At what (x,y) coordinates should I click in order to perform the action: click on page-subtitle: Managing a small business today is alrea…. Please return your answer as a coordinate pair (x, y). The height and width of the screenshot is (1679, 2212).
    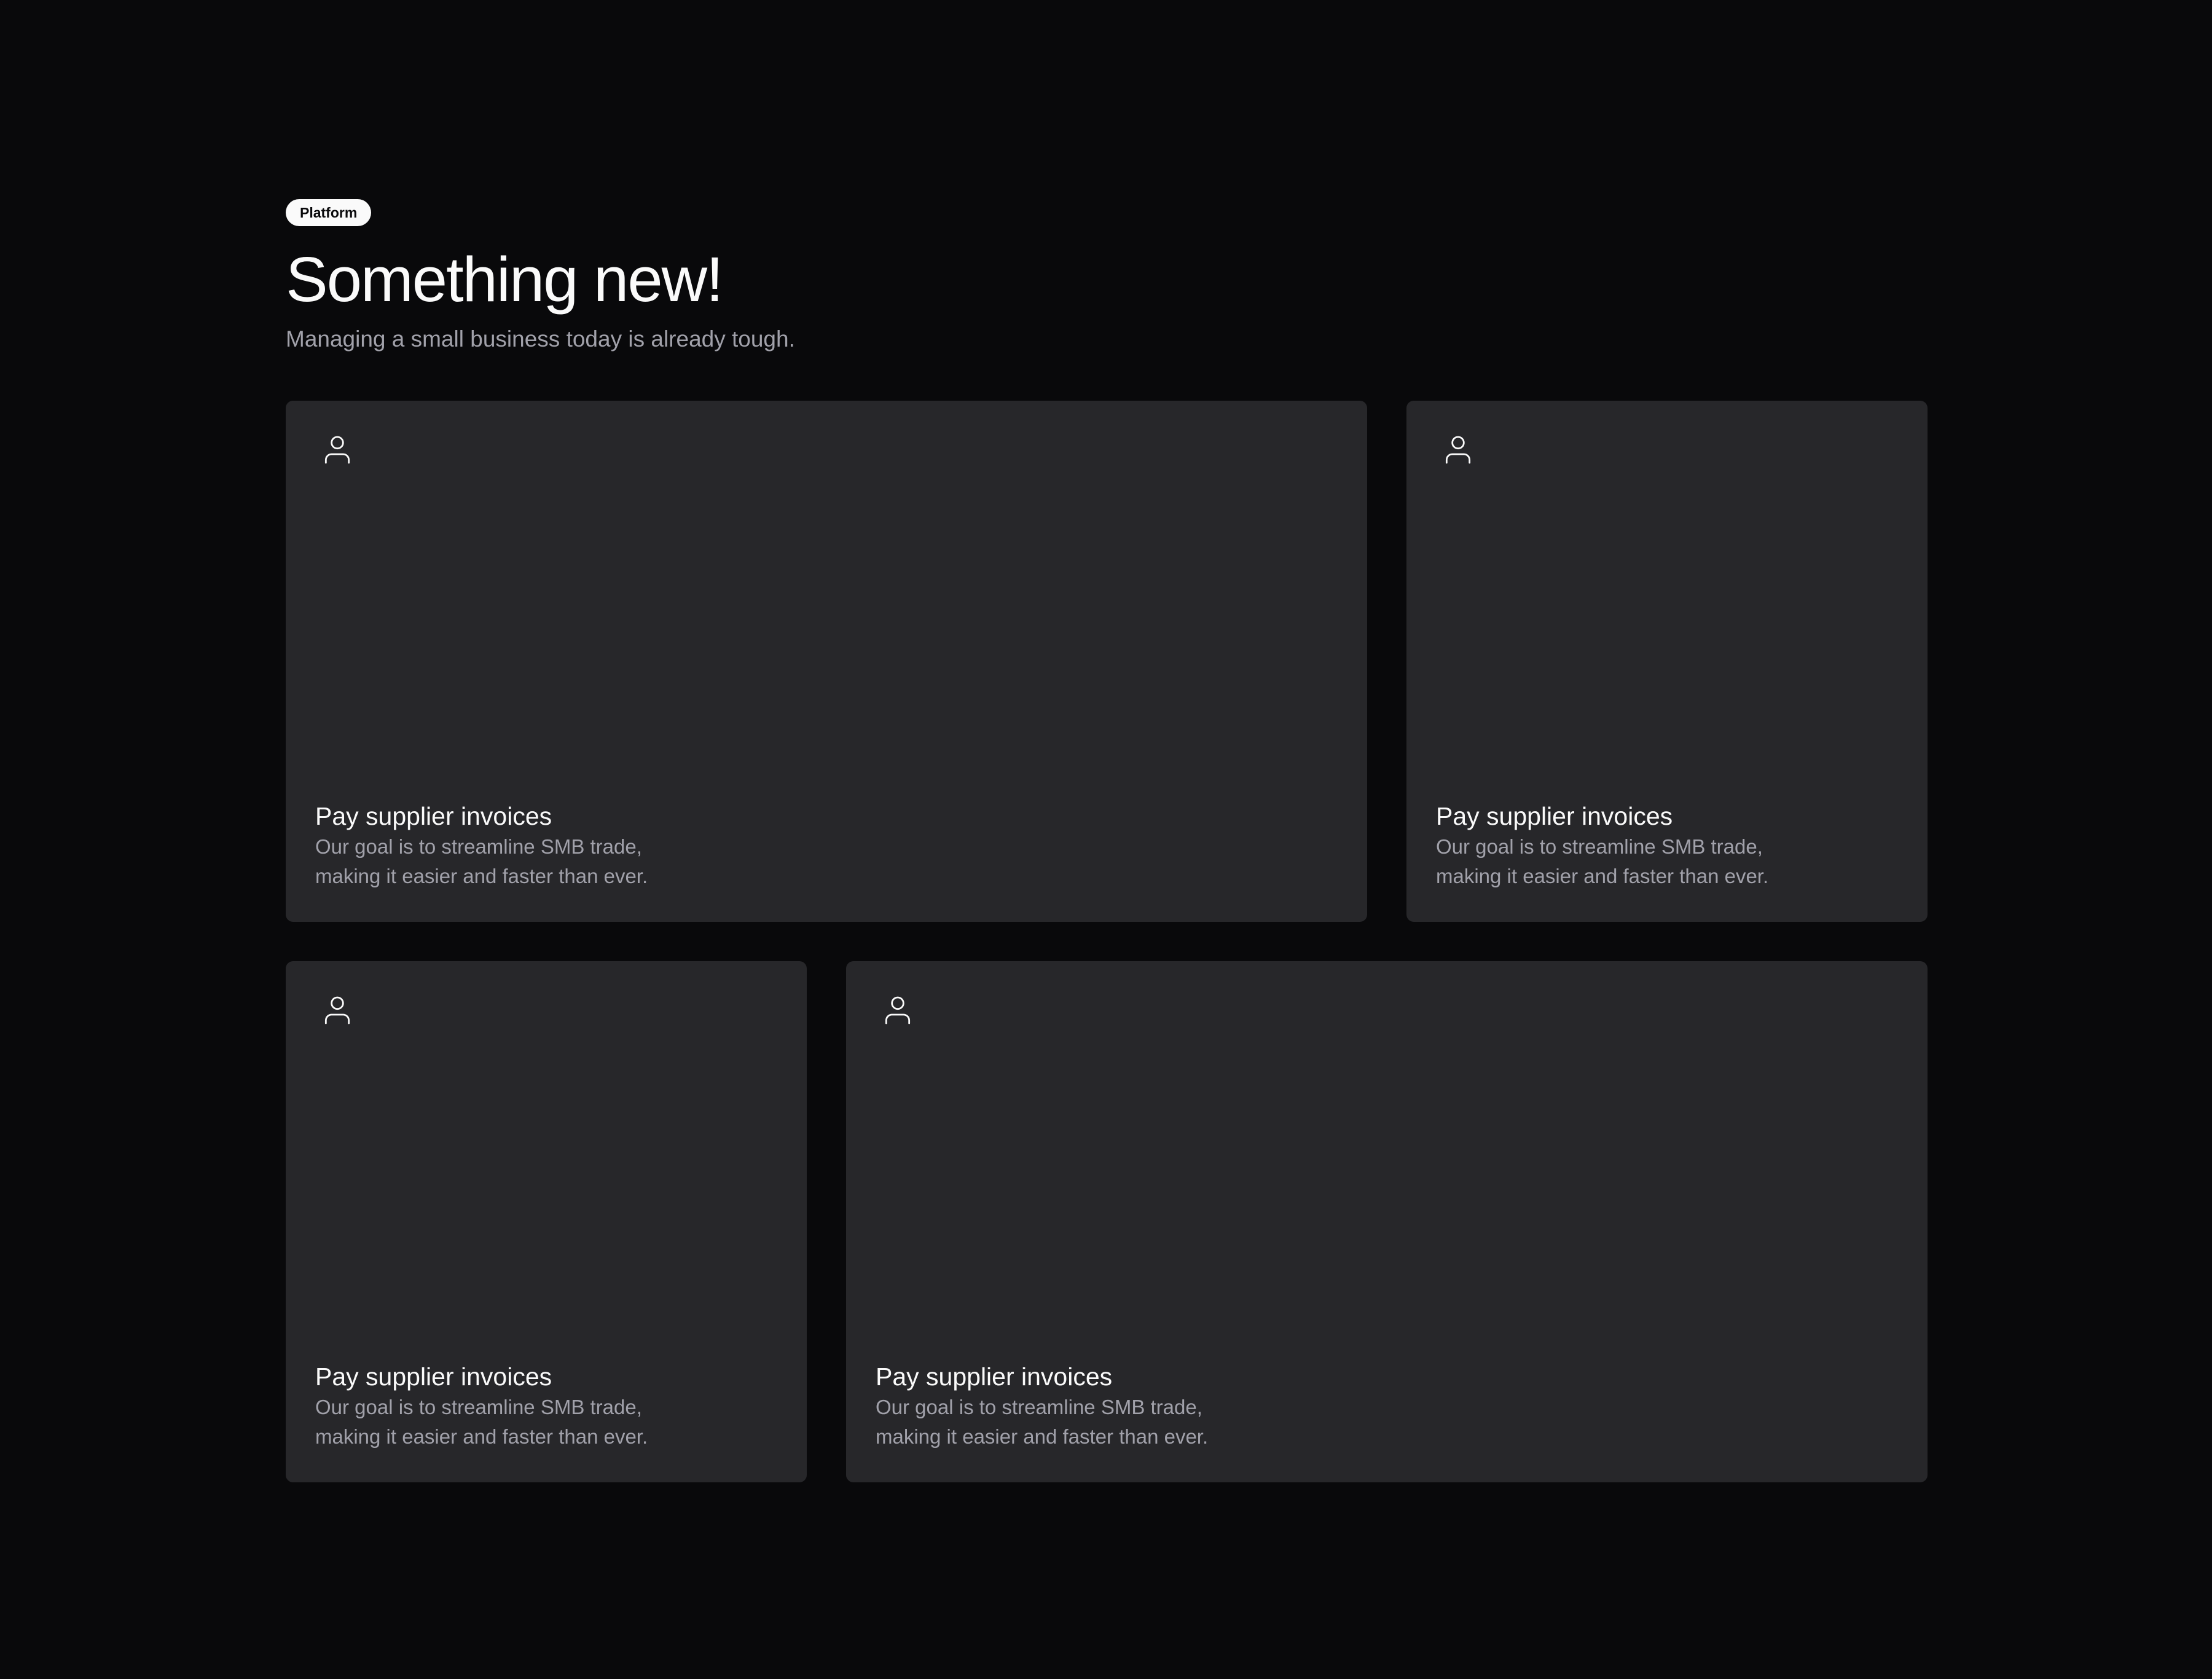
    Looking at the image, I should click on (540, 339).